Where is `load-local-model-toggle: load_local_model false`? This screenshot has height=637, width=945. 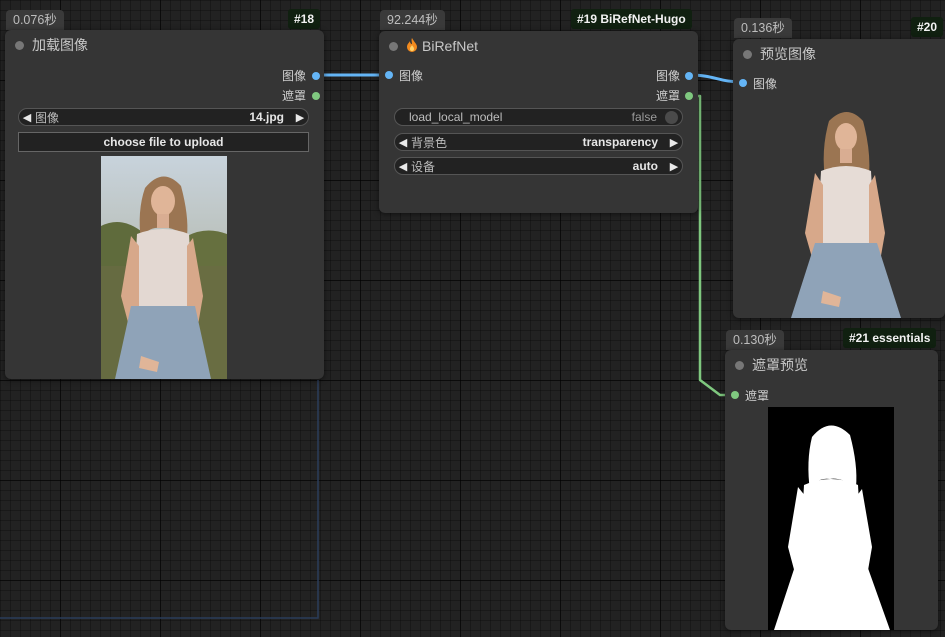
load-local-model-toggle: load_local_model false is located at coordinates (538, 117).